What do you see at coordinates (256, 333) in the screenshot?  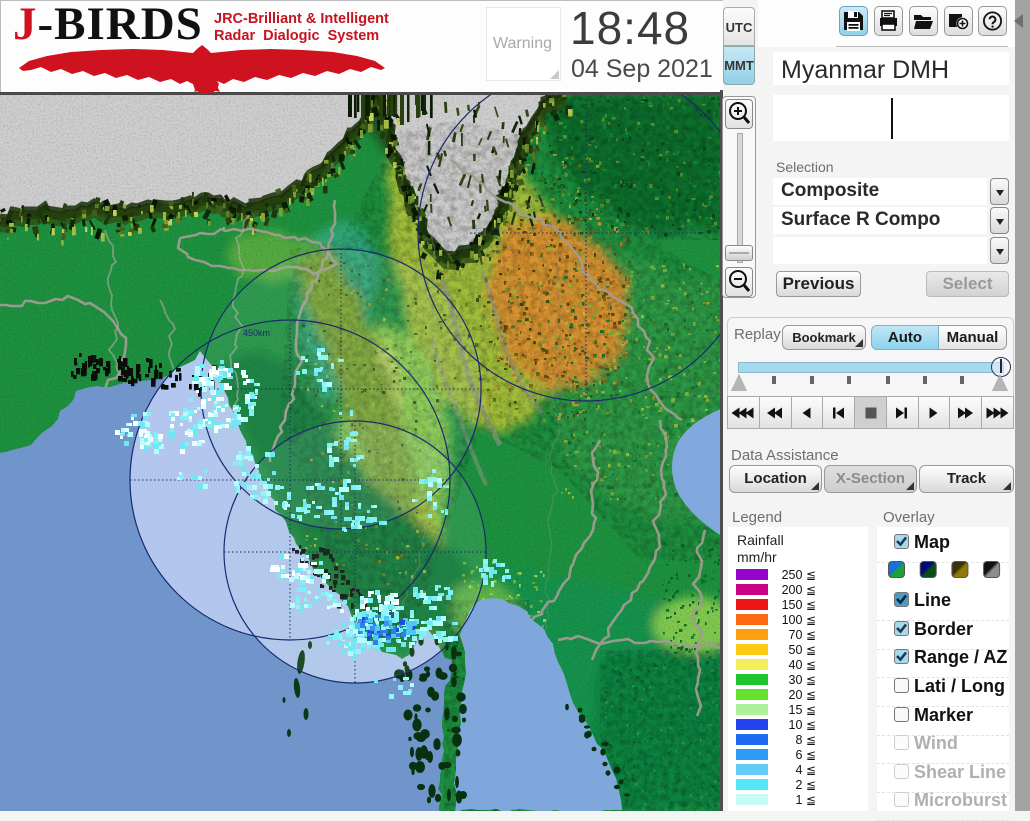 I see `svg-text: 450km` at bounding box center [256, 333].